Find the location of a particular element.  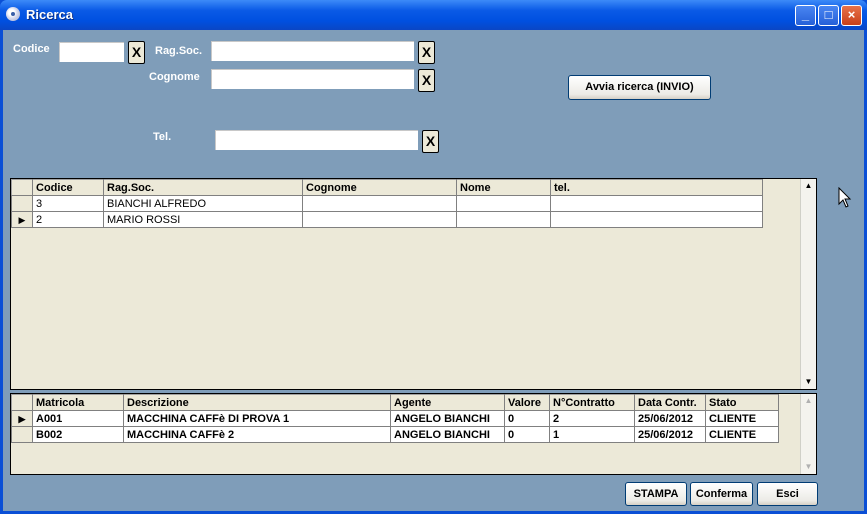

cell-descrizione: MACCHINA CAFFè 2 is located at coordinates (257, 434).